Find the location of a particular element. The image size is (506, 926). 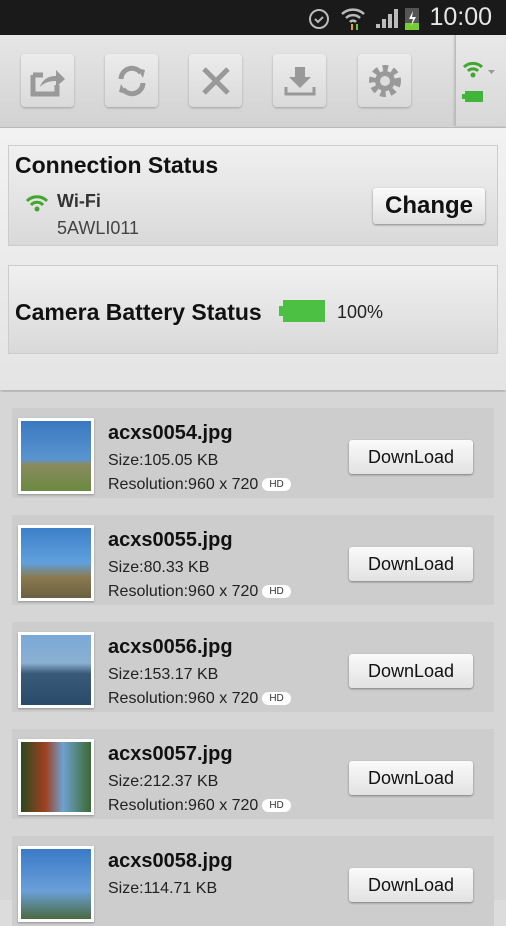

file-name: acxs0058.jpg is located at coordinates (170, 861).